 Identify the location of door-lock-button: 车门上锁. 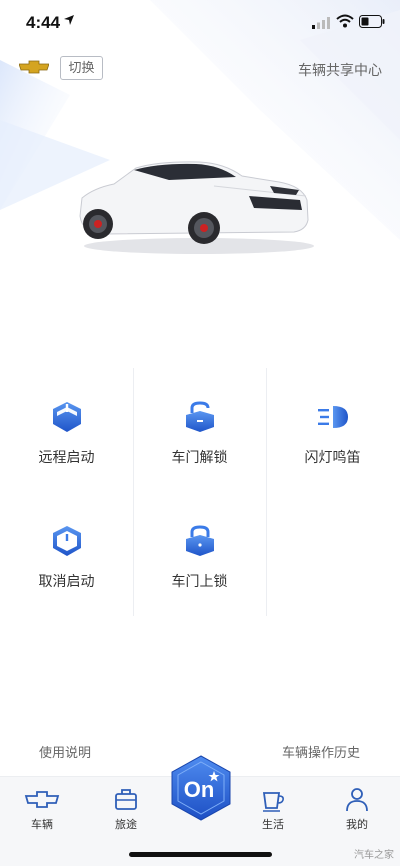
(199, 554).